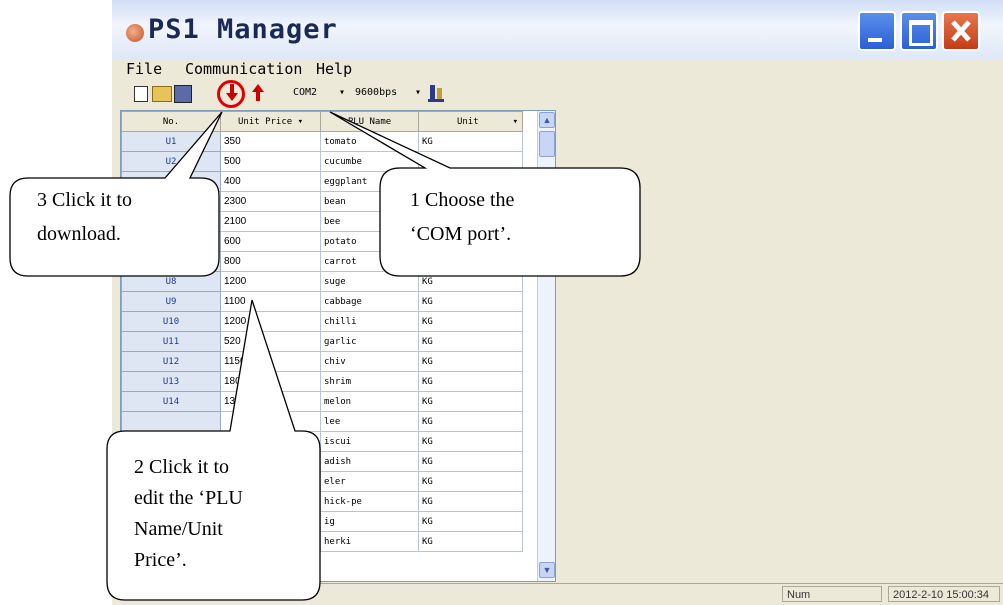 Image resolution: width=1003 pixels, height=605 pixels. I want to click on callout-edit-line4: Price’., so click(160, 560).